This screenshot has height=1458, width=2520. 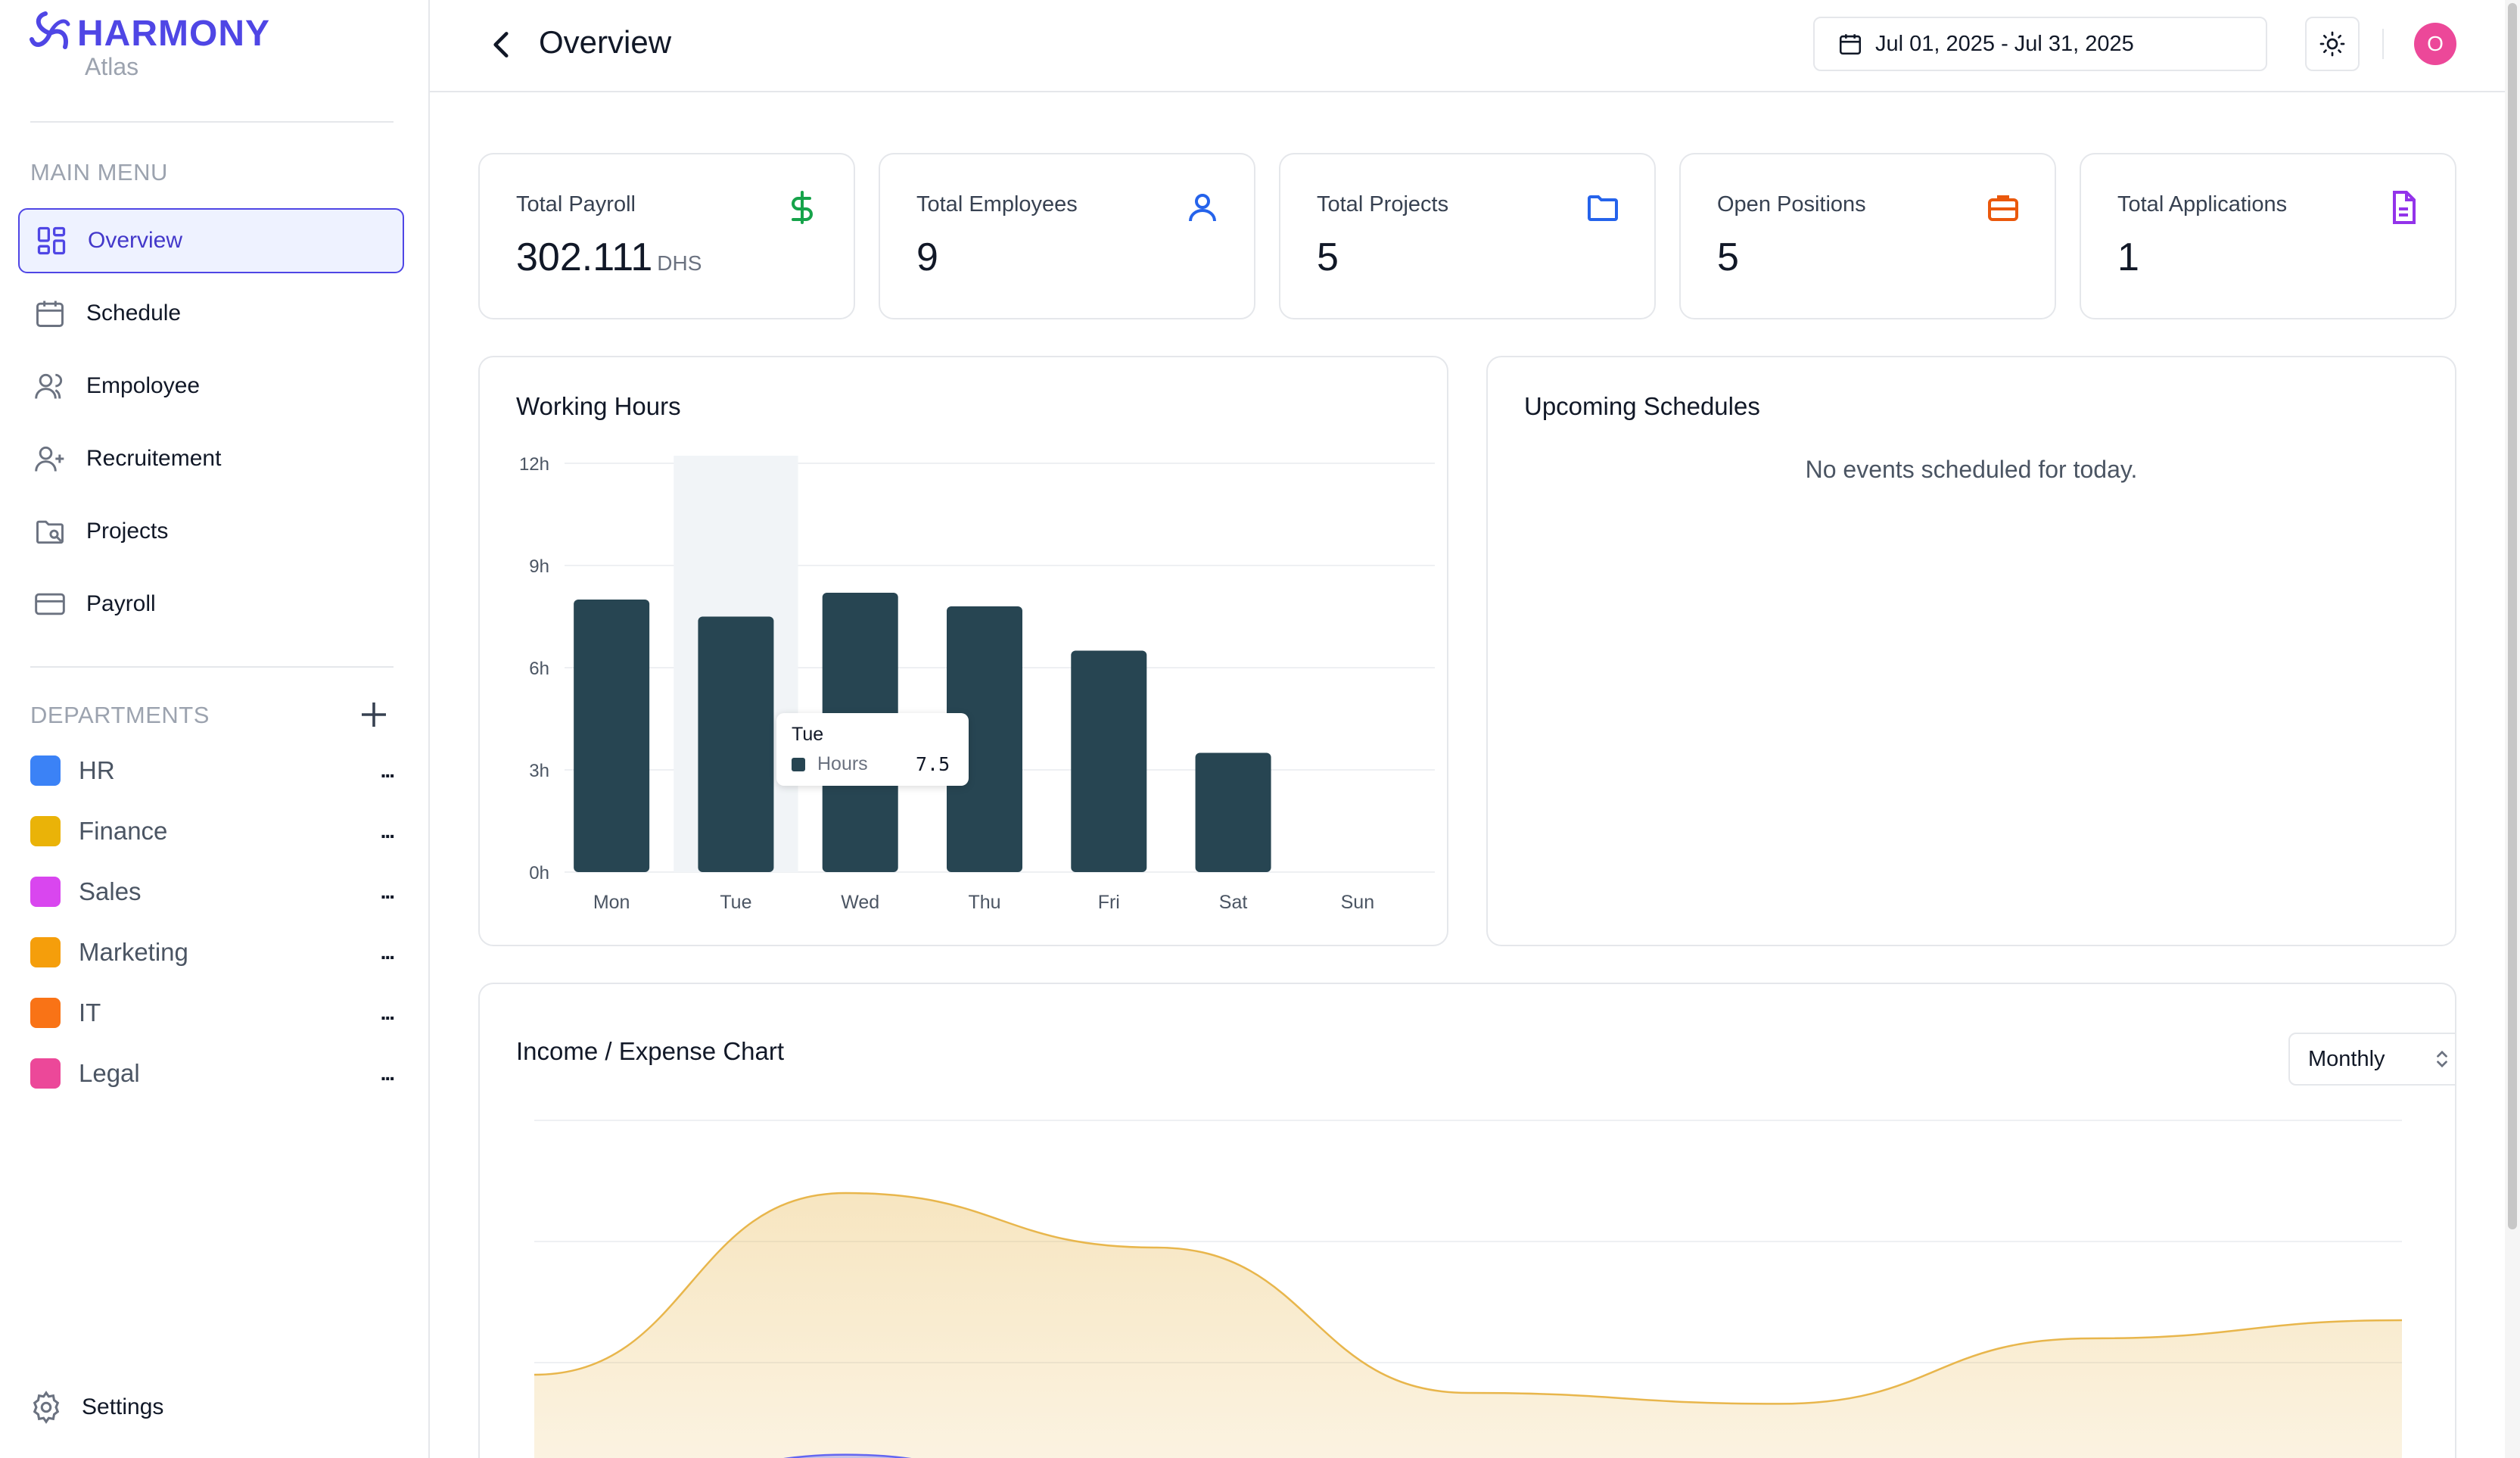 I want to click on stat-unit: DHS, so click(x=679, y=263).